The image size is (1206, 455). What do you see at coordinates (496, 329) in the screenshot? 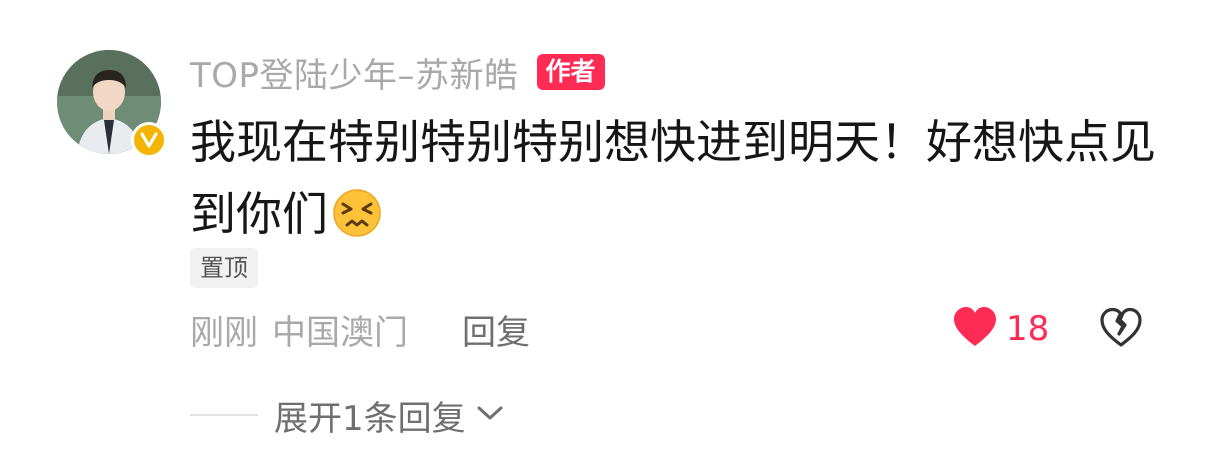
I see `reply-button: 回复` at bounding box center [496, 329].